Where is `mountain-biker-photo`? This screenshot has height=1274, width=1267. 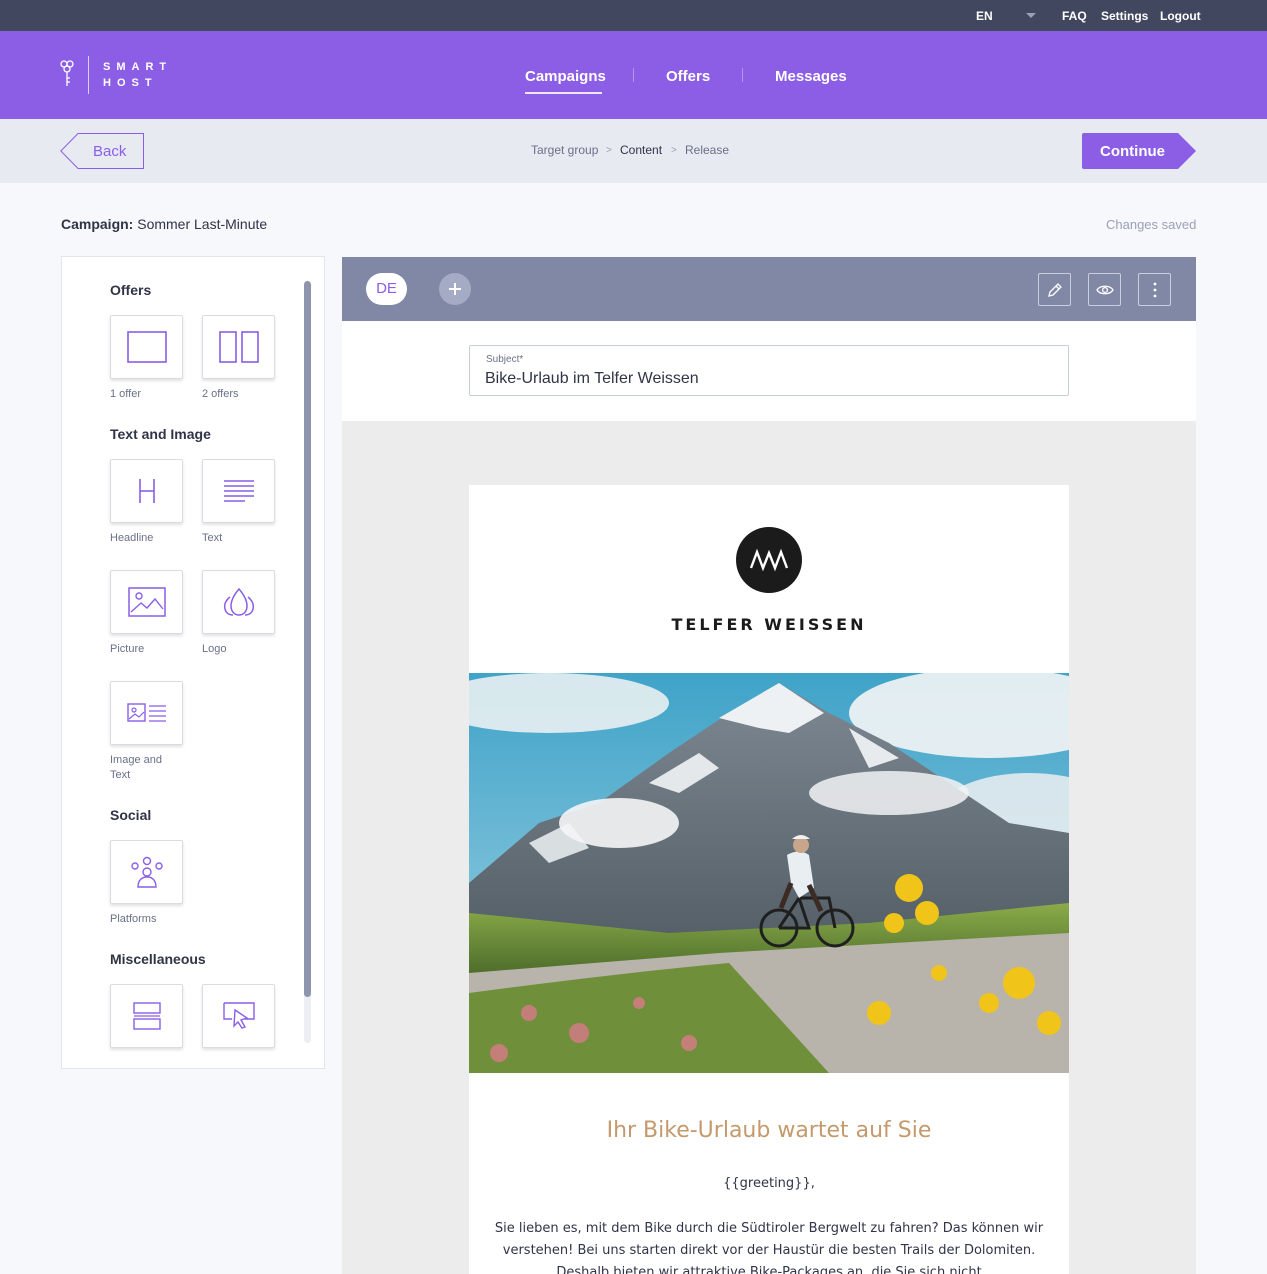 mountain-biker-photo is located at coordinates (769, 873).